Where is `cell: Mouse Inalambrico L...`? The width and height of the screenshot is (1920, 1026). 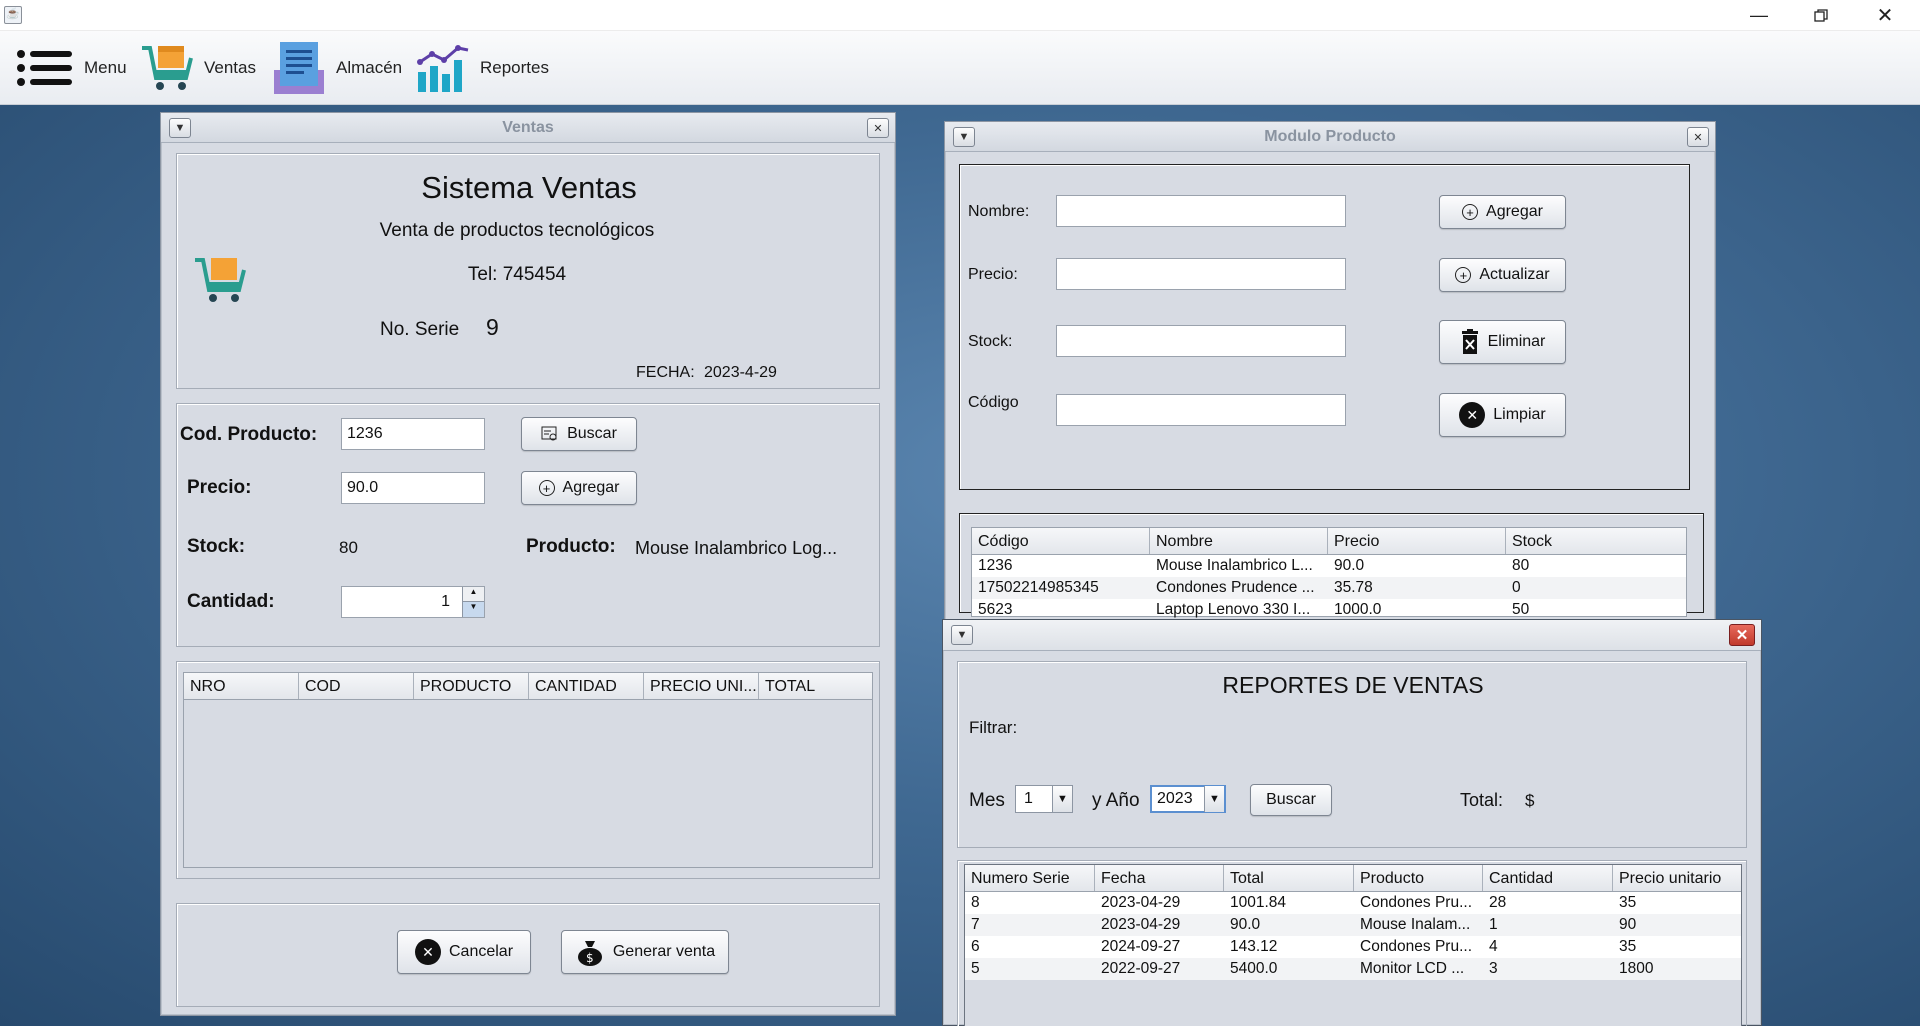
cell: Mouse Inalambrico L... is located at coordinates (1234, 565).